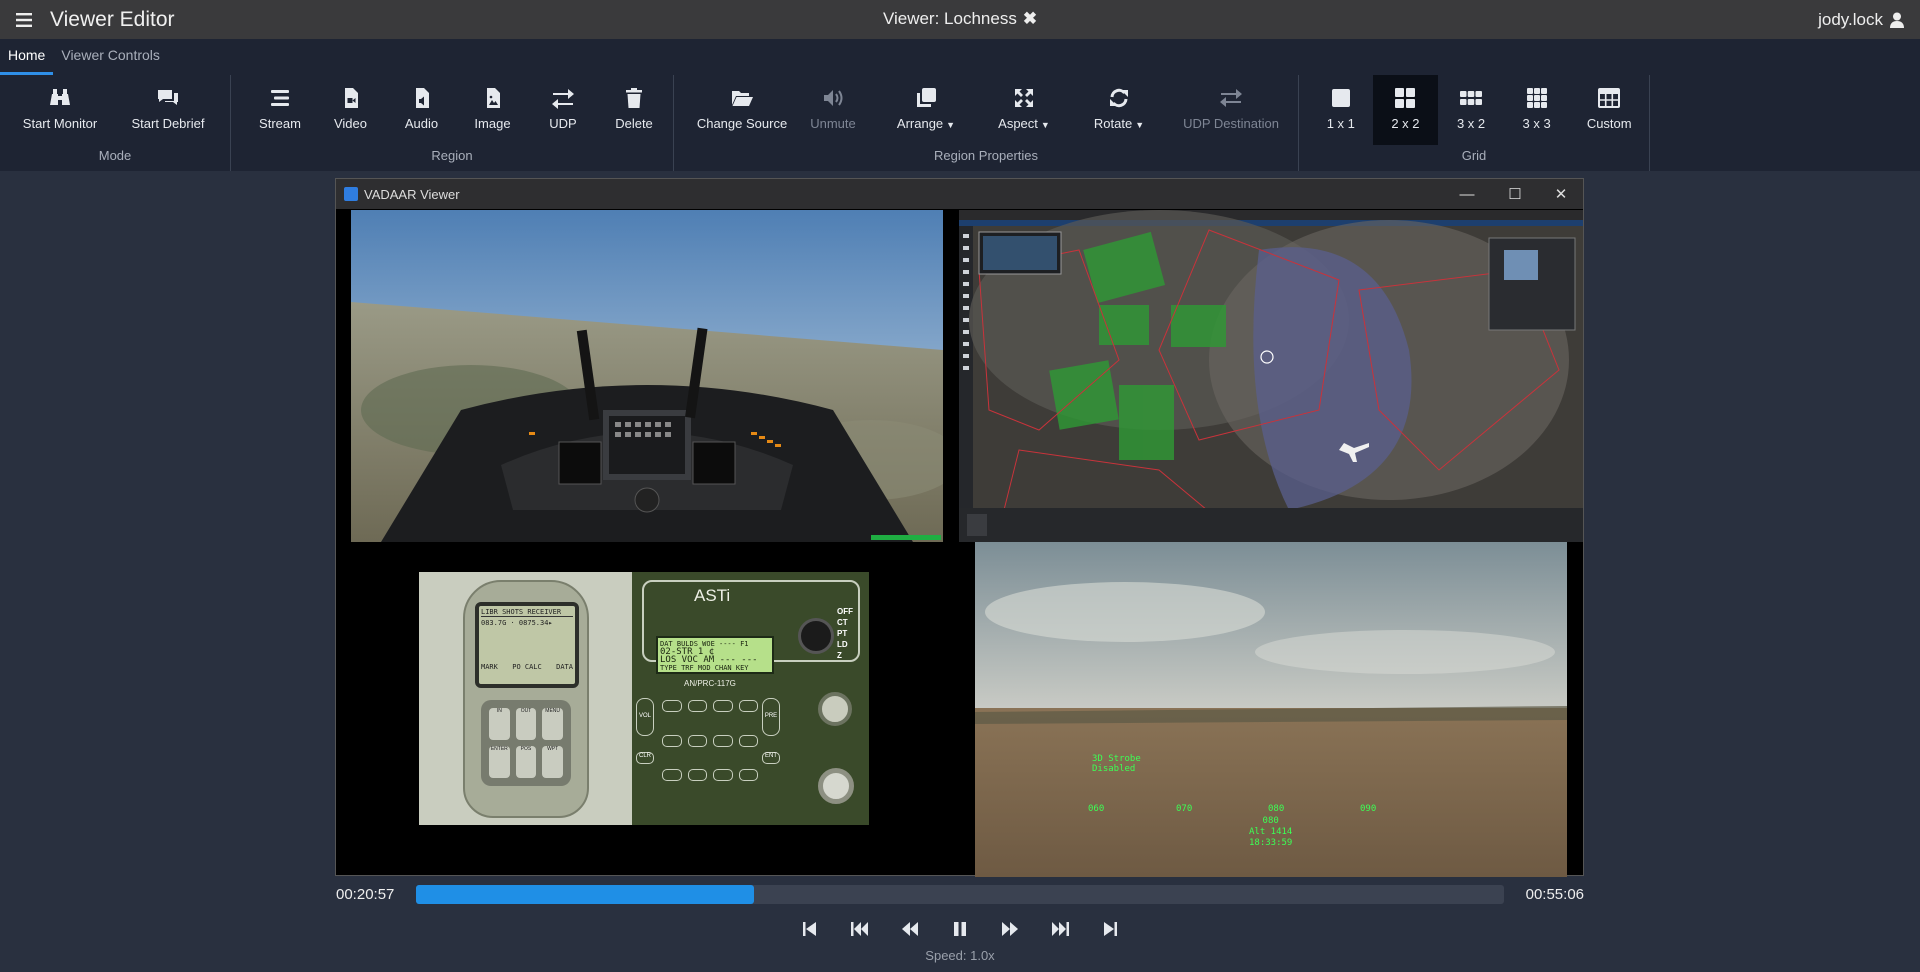  I want to click on viewer-window-titlebar: VADAAR Viewer — ☐ ✕, so click(959, 194).